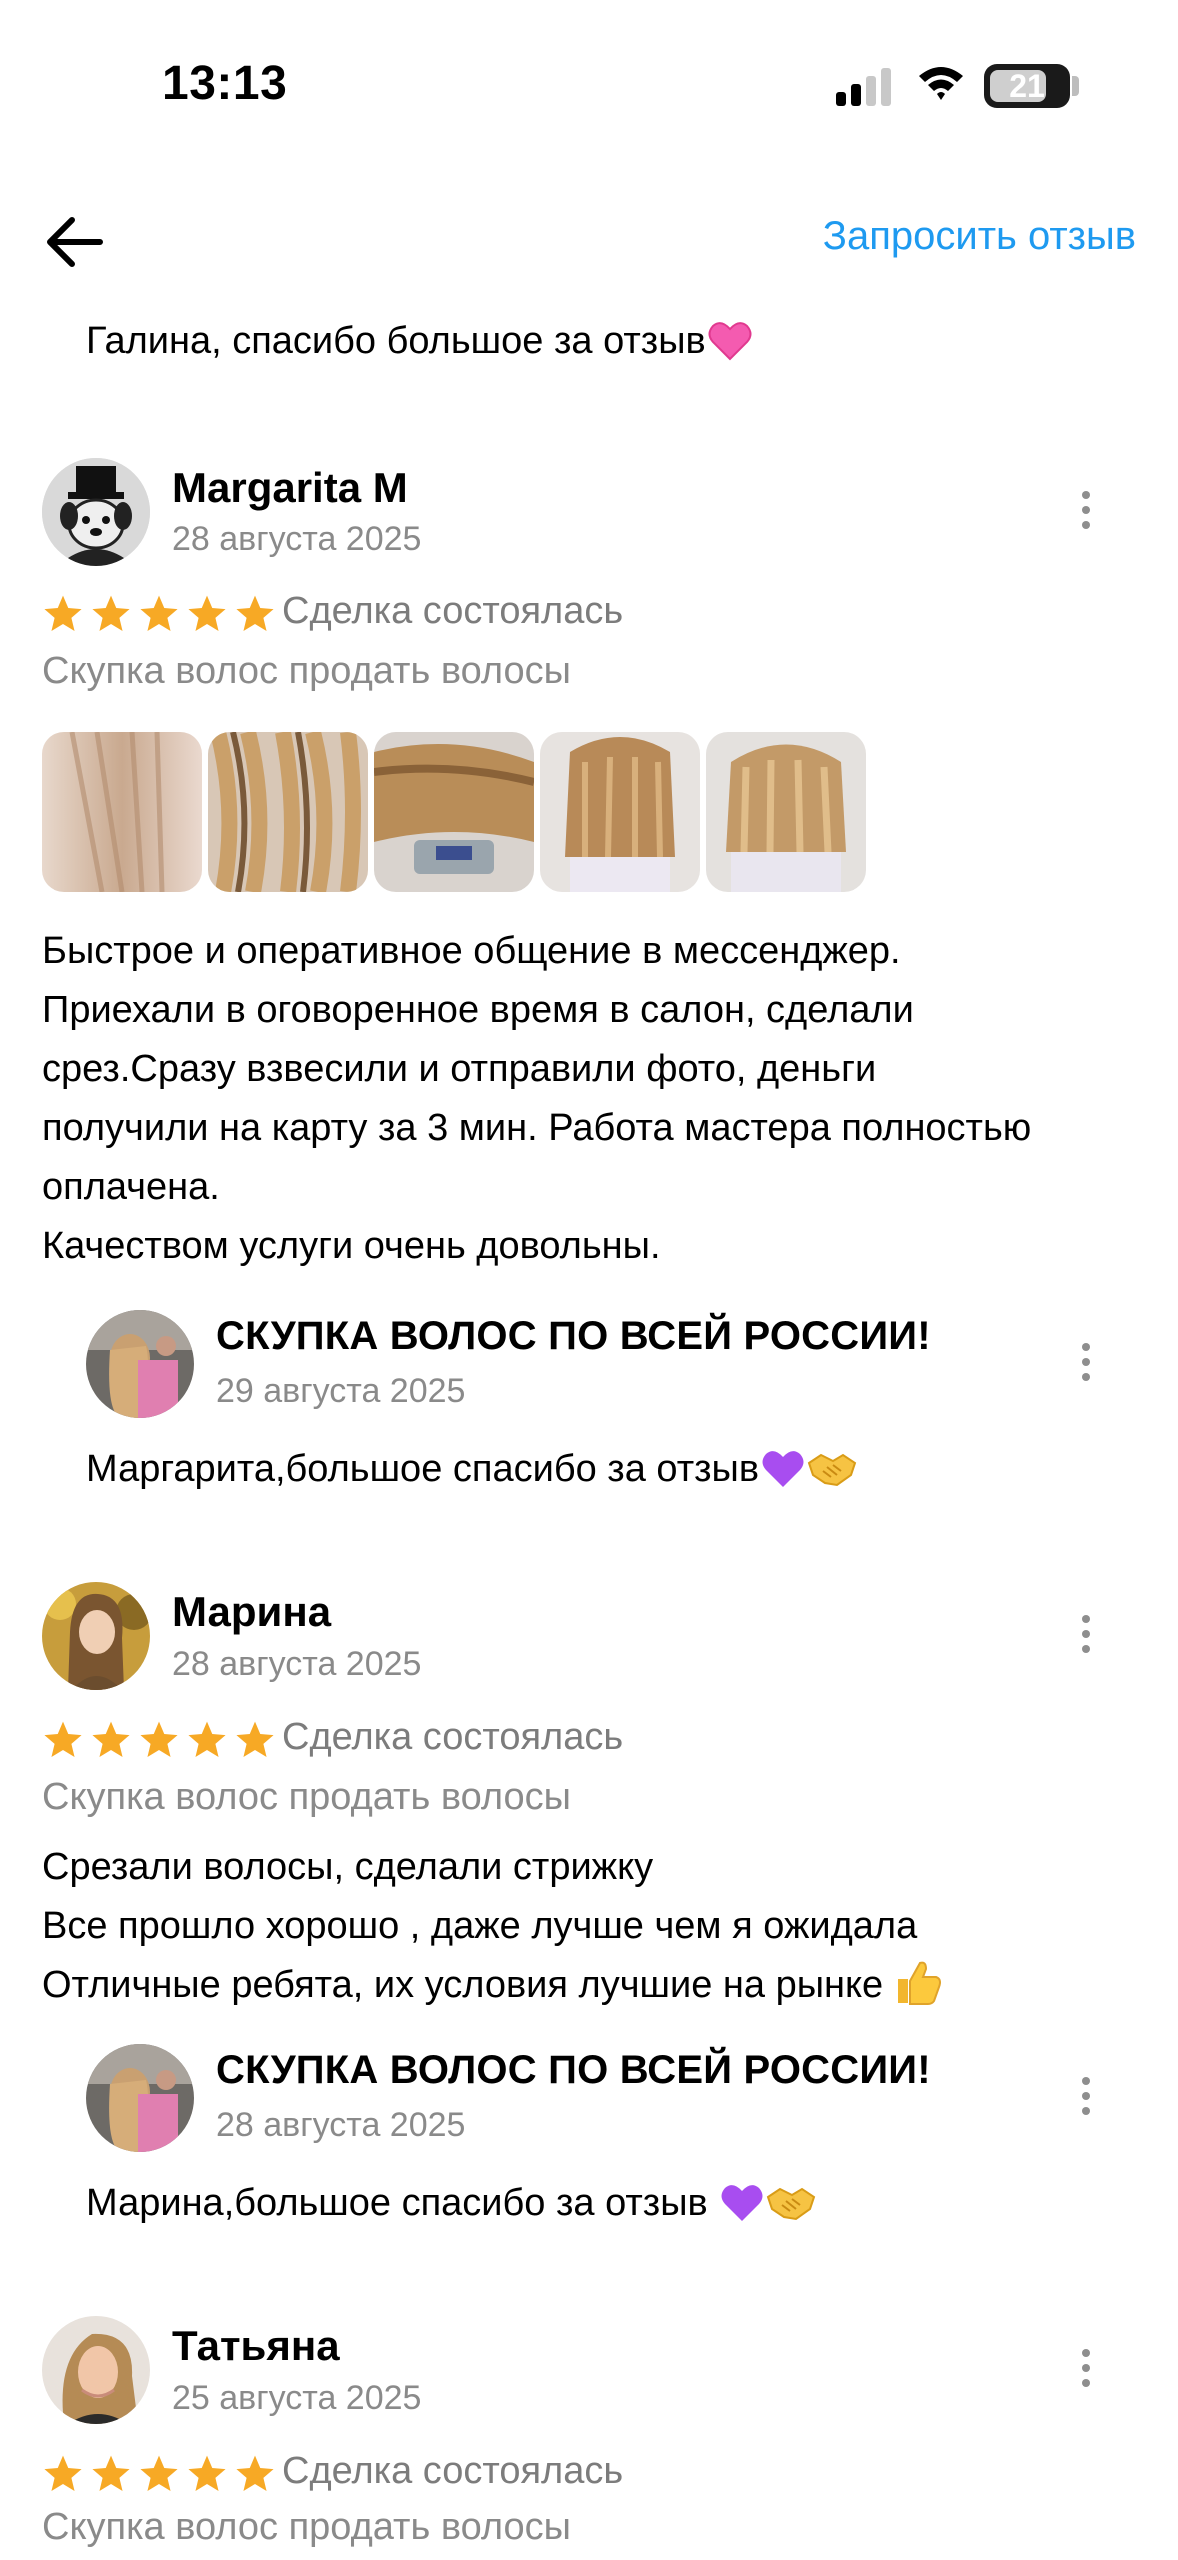 The width and height of the screenshot is (1178, 2560). I want to click on reply-date: 28 августа 2025, so click(341, 2125).